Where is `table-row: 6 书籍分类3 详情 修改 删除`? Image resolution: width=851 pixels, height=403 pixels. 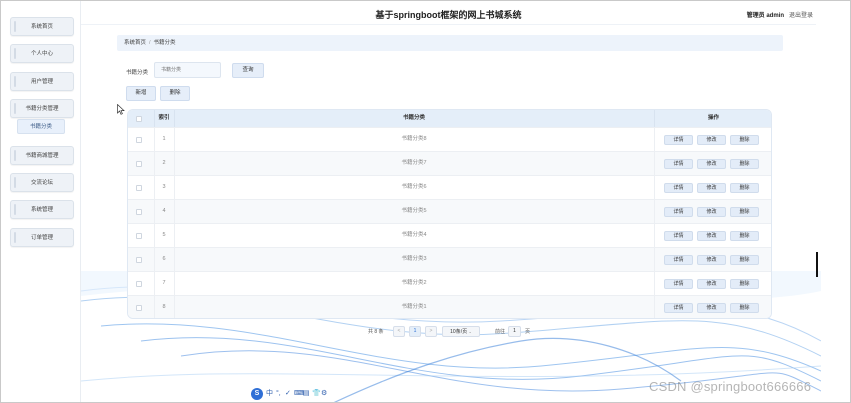
table-row: 6 书籍分类3 详情 修改 删除 is located at coordinates (449, 259).